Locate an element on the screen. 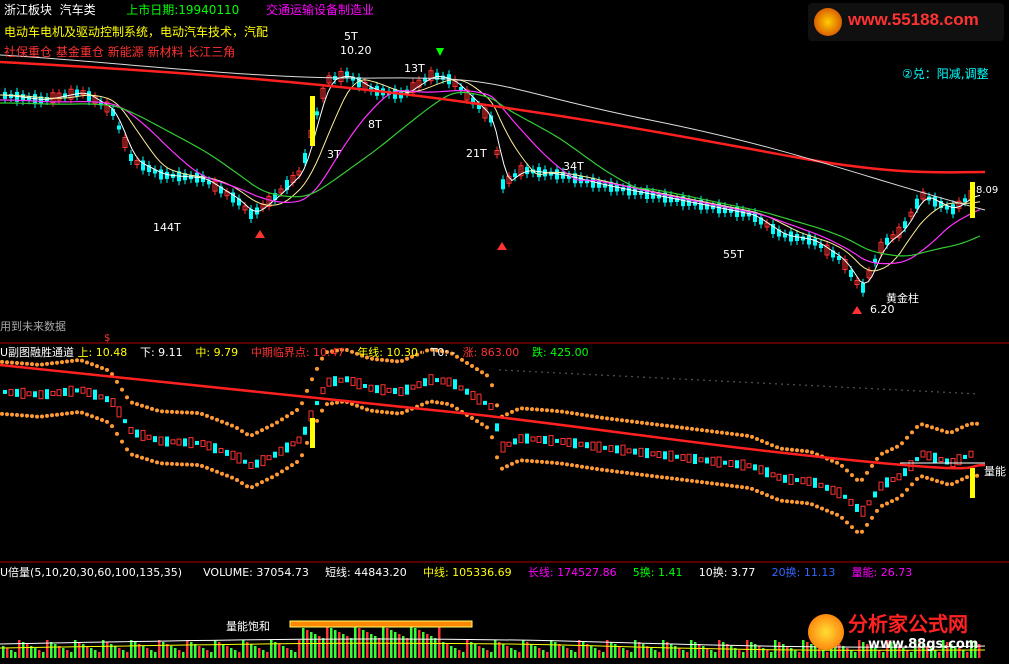 The width and height of the screenshot is (1009, 664). watermark-logo: 分析家公式网 www.88gs.com is located at coordinates (904, 636).